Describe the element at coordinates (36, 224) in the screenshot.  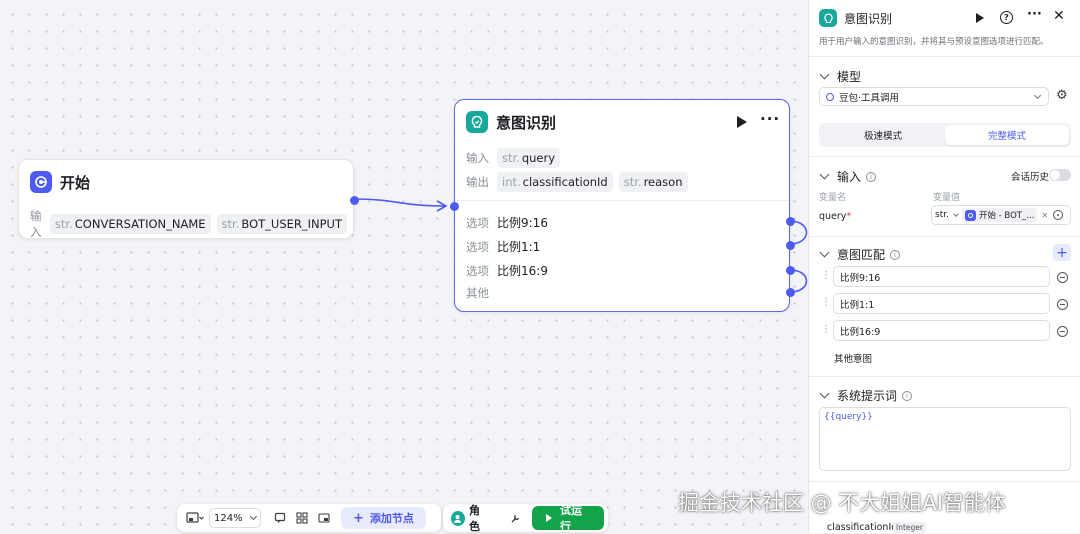
I see `start-input-label: 输入` at that location.